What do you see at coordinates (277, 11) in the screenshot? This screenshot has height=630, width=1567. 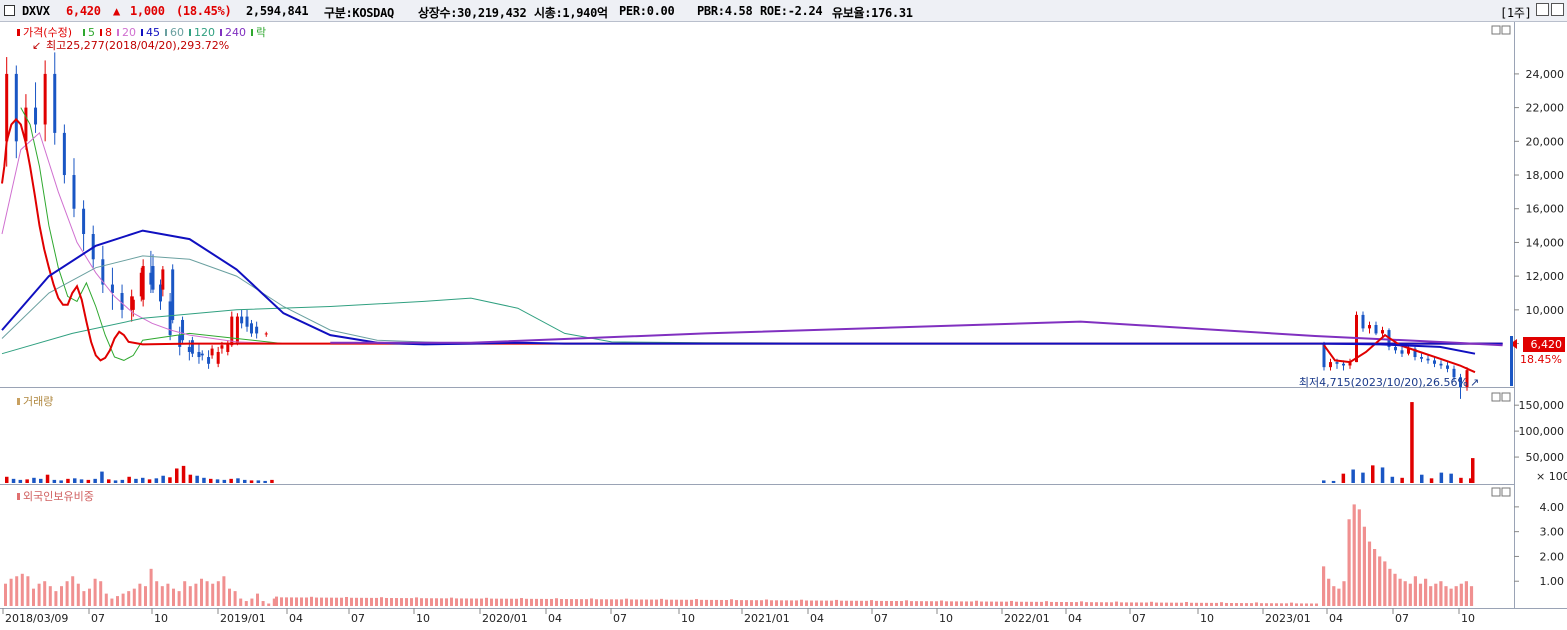 I see `trade-volume: 2,594,841` at bounding box center [277, 11].